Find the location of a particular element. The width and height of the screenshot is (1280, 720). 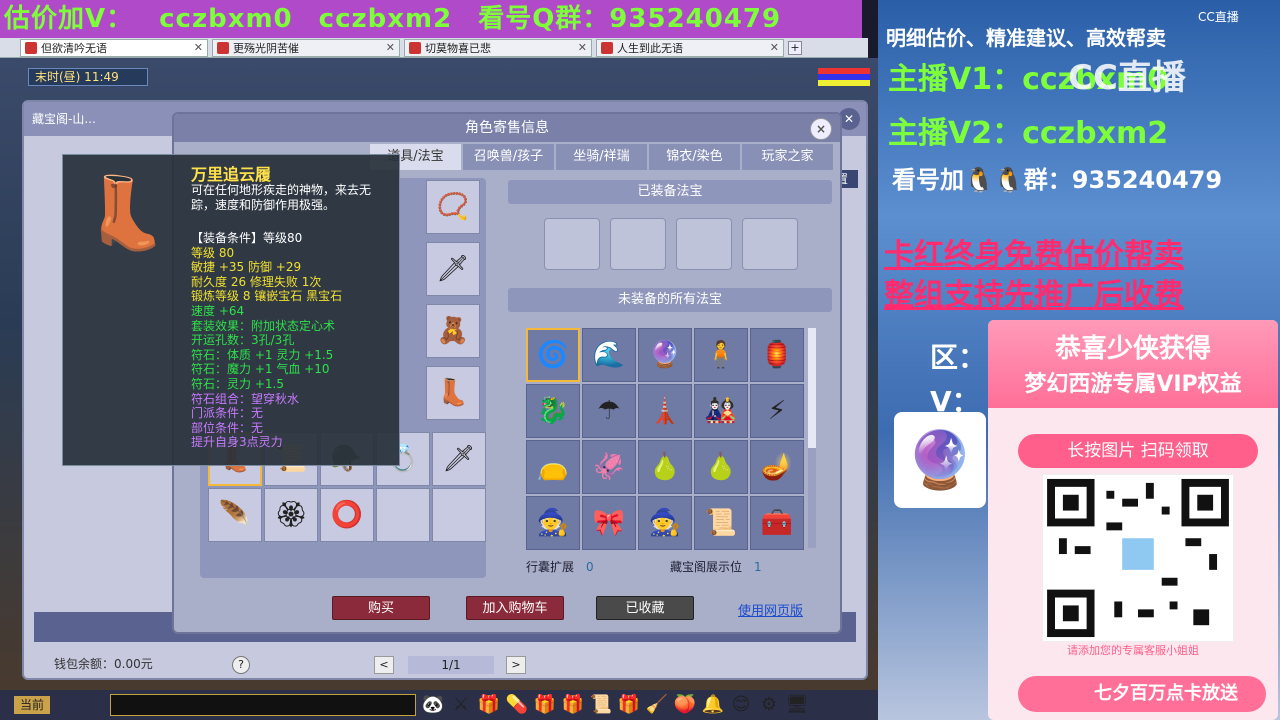

treasure-item: 🧍 is located at coordinates (721, 355).